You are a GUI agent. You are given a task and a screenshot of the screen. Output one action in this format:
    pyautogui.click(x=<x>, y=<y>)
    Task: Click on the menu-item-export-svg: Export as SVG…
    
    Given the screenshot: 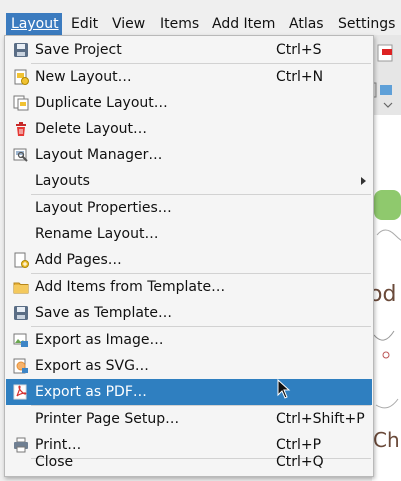 What is the action you would take?
    pyautogui.click(x=189, y=366)
    